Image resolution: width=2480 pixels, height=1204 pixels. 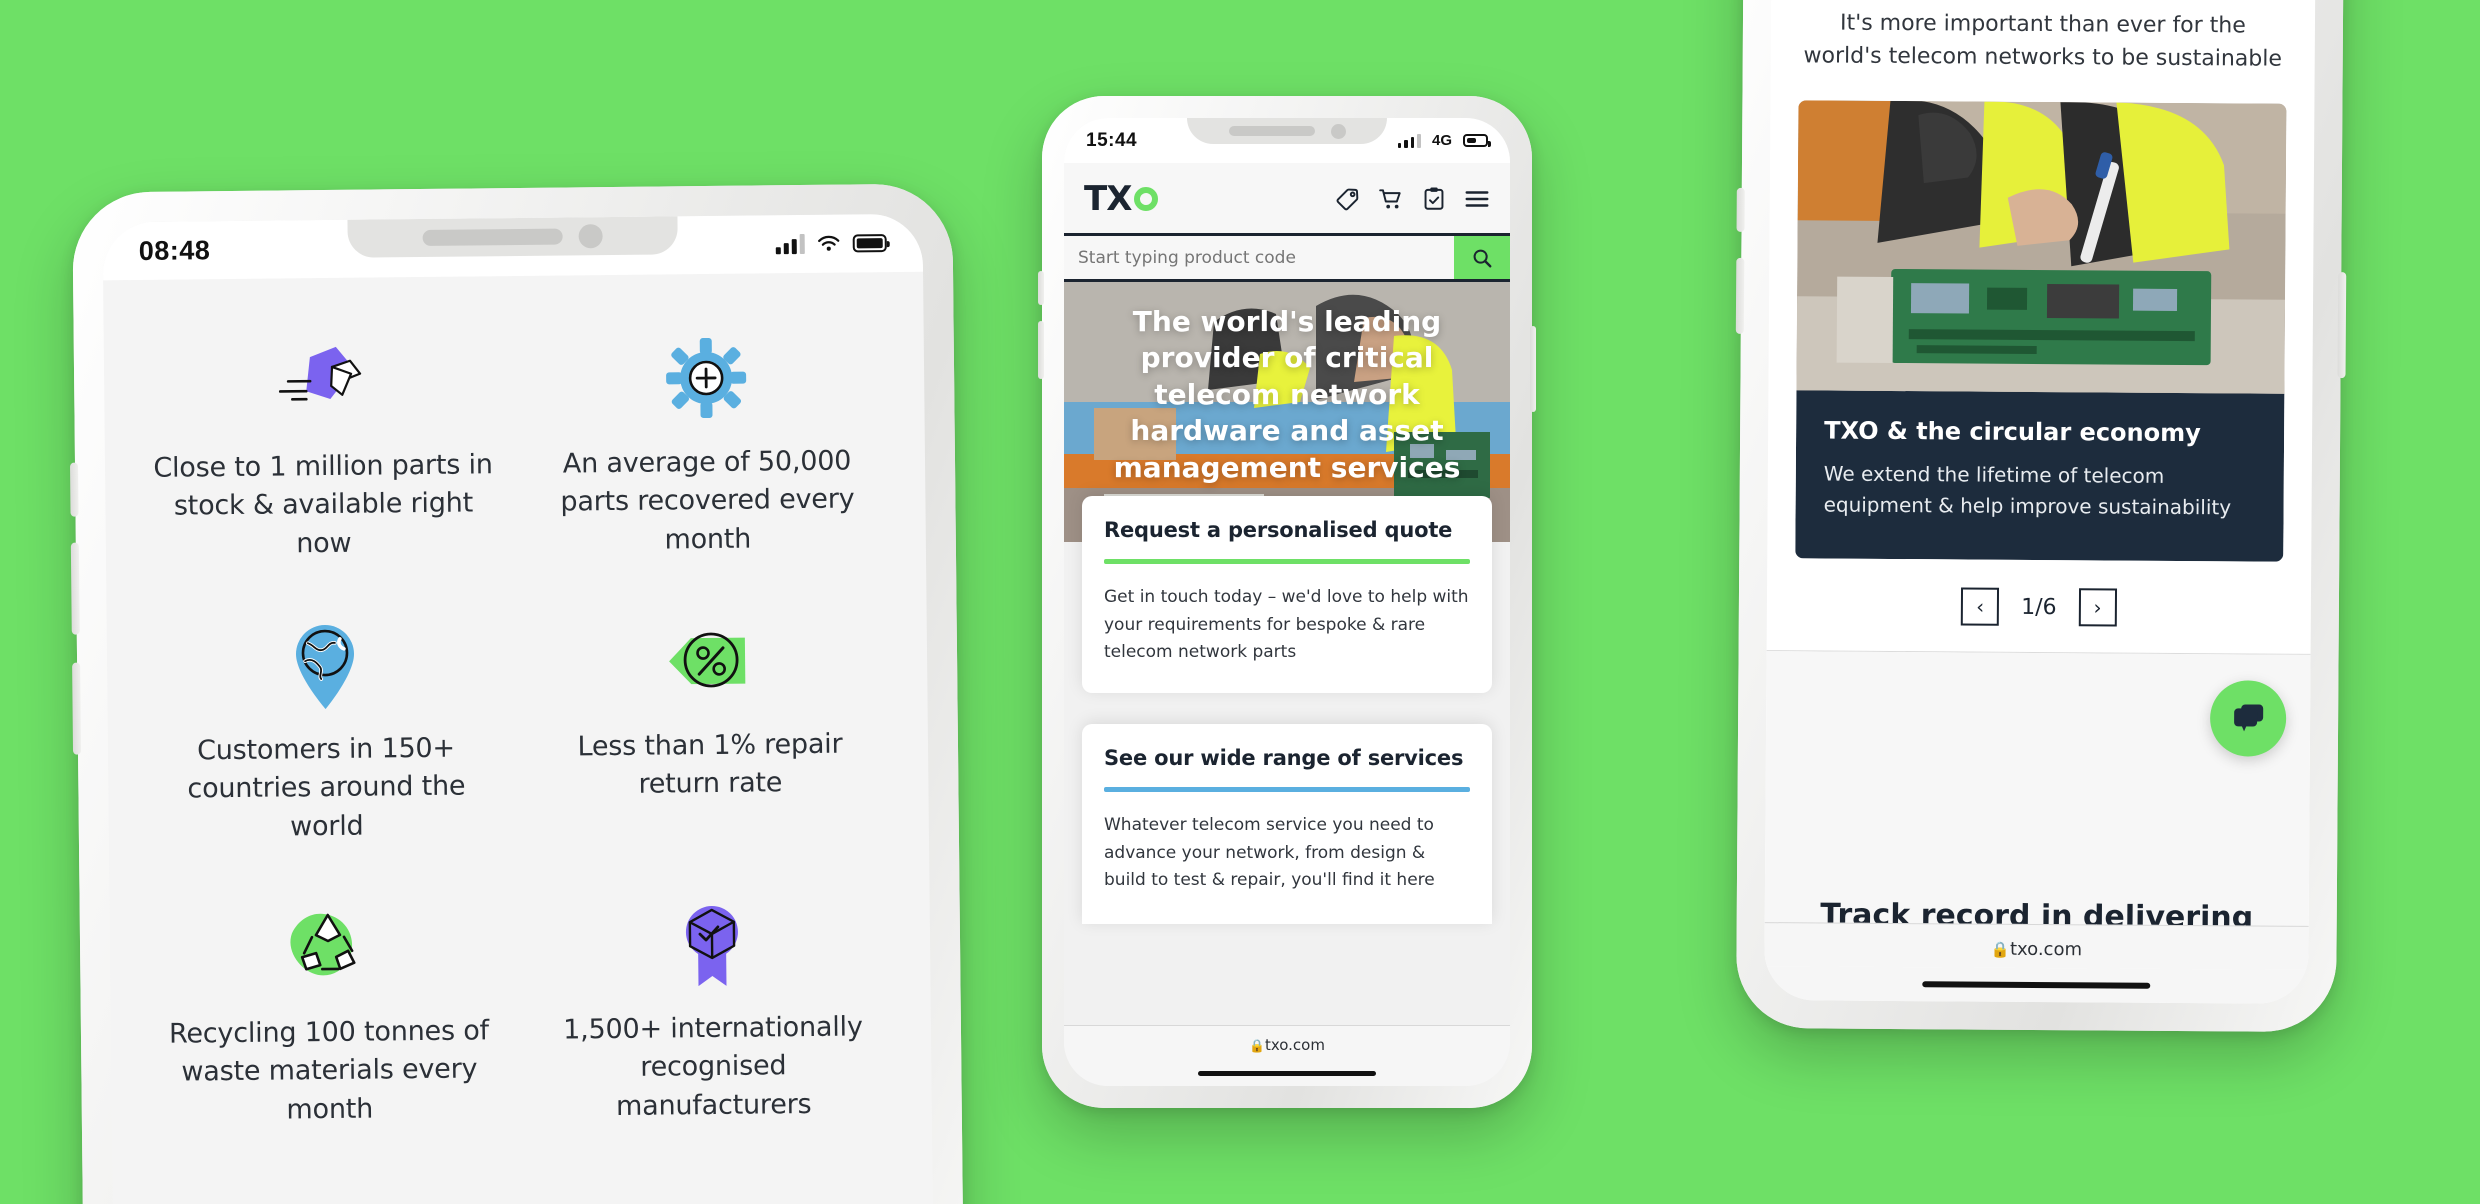 I want to click on stat-text: Less than 1% repair return rate, so click(x=710, y=764).